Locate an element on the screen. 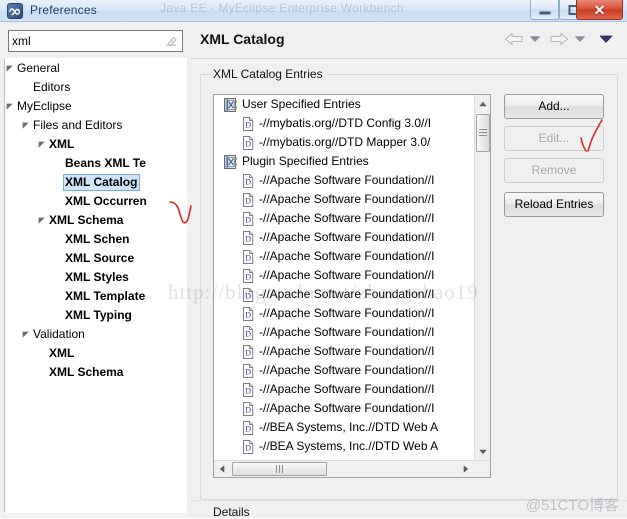 The width and height of the screenshot is (627, 519). tree-item-editors: Editors is located at coordinates (95, 87).